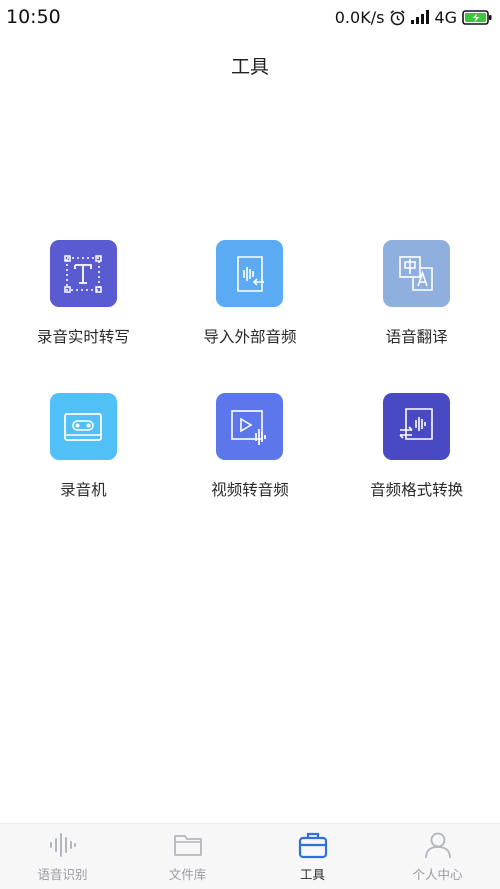  What do you see at coordinates (313, 845) in the screenshot?
I see `toolbox-icon` at bounding box center [313, 845].